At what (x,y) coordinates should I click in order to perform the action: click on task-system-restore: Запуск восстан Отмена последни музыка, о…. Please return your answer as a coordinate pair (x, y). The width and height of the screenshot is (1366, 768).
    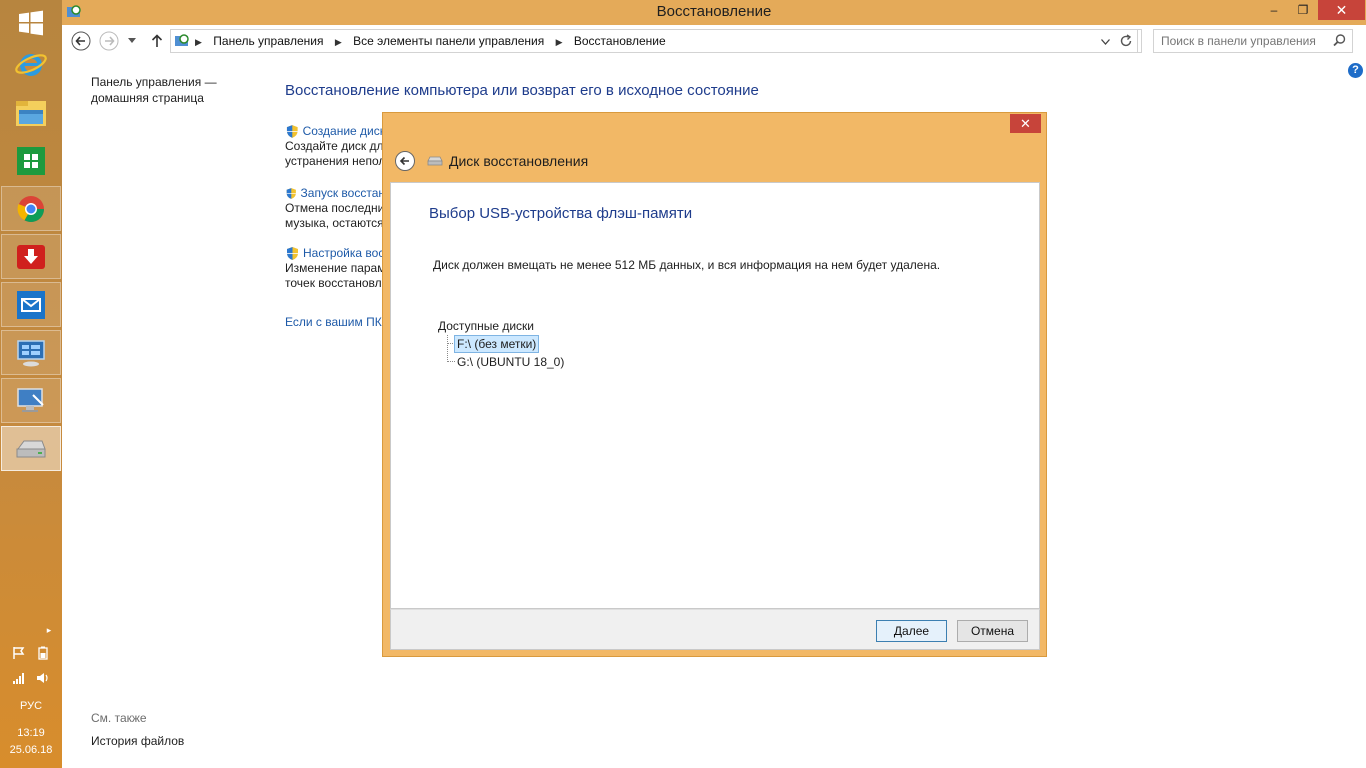
    Looking at the image, I should click on (335, 208).